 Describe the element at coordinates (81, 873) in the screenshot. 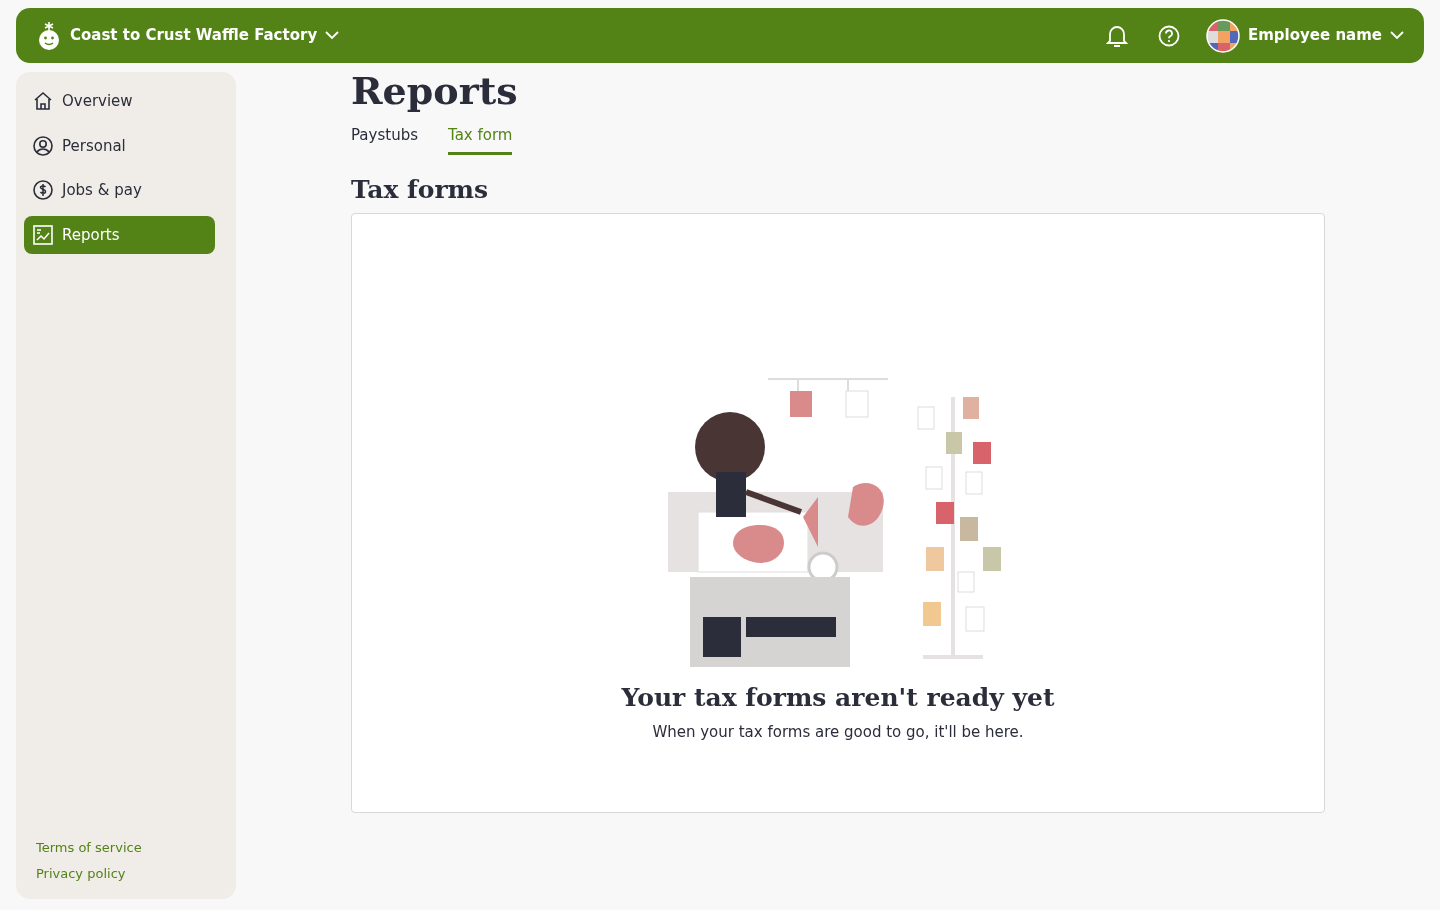

I see `footer-link: Privacy policy` at that location.